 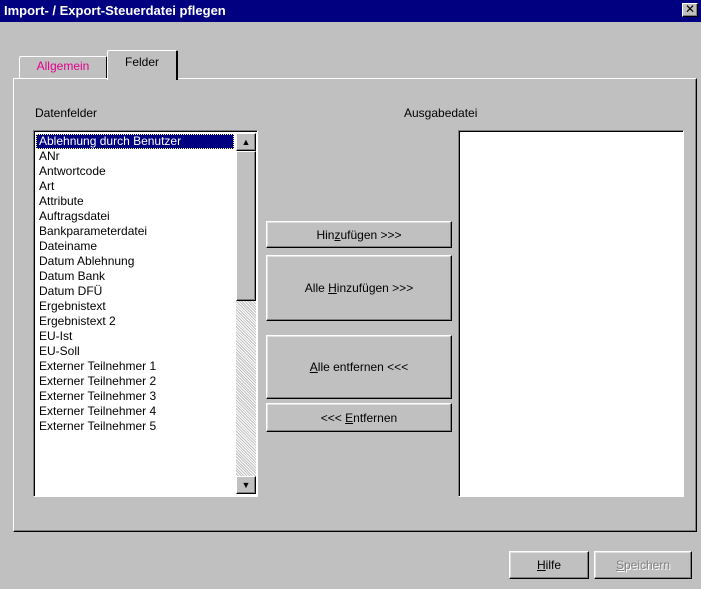 I want to click on help-button-label: Hilfe, so click(x=548, y=565).